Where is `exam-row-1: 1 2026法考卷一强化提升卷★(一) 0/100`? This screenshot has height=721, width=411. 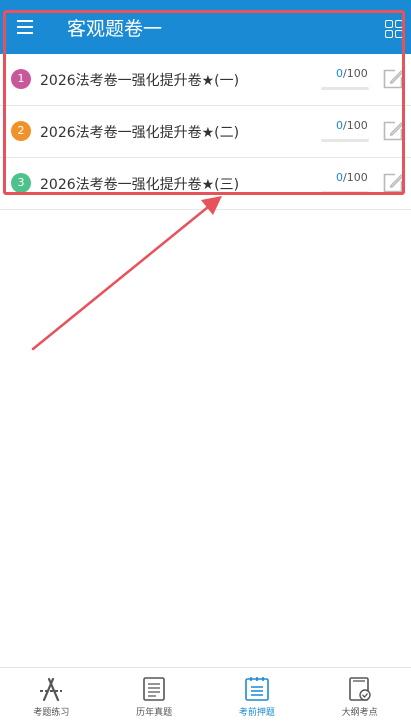 exam-row-1: 1 2026法考卷一强化提升卷★(一) 0/100 is located at coordinates (205, 80).